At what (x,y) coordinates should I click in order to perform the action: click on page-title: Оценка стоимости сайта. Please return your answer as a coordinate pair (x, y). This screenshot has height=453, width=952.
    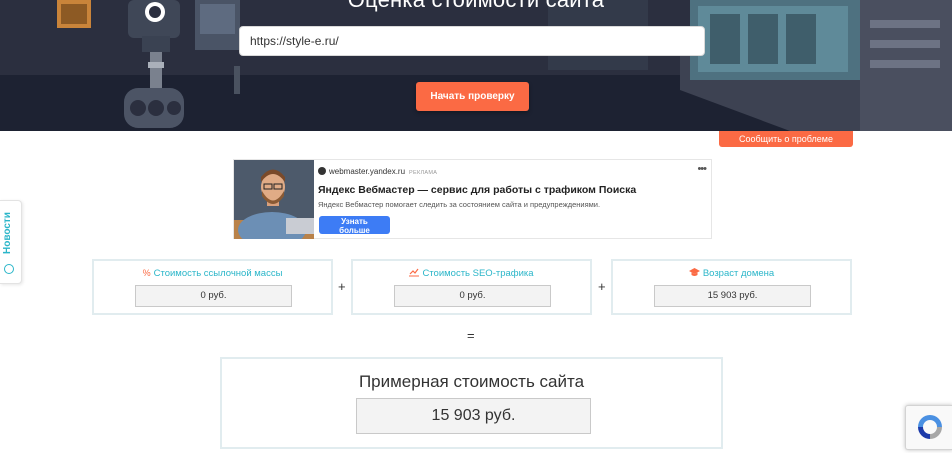
    Looking at the image, I should click on (476, 6).